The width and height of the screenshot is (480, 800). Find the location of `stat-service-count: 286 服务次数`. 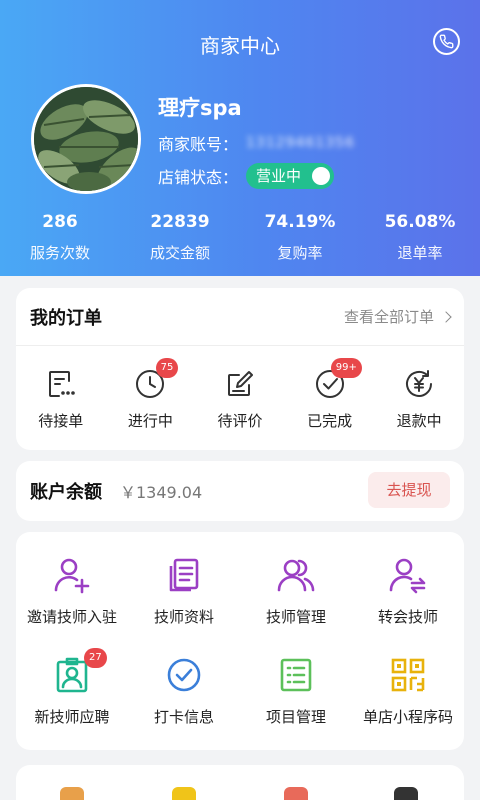

stat-service-count: 286 服务次数 is located at coordinates (60, 237).